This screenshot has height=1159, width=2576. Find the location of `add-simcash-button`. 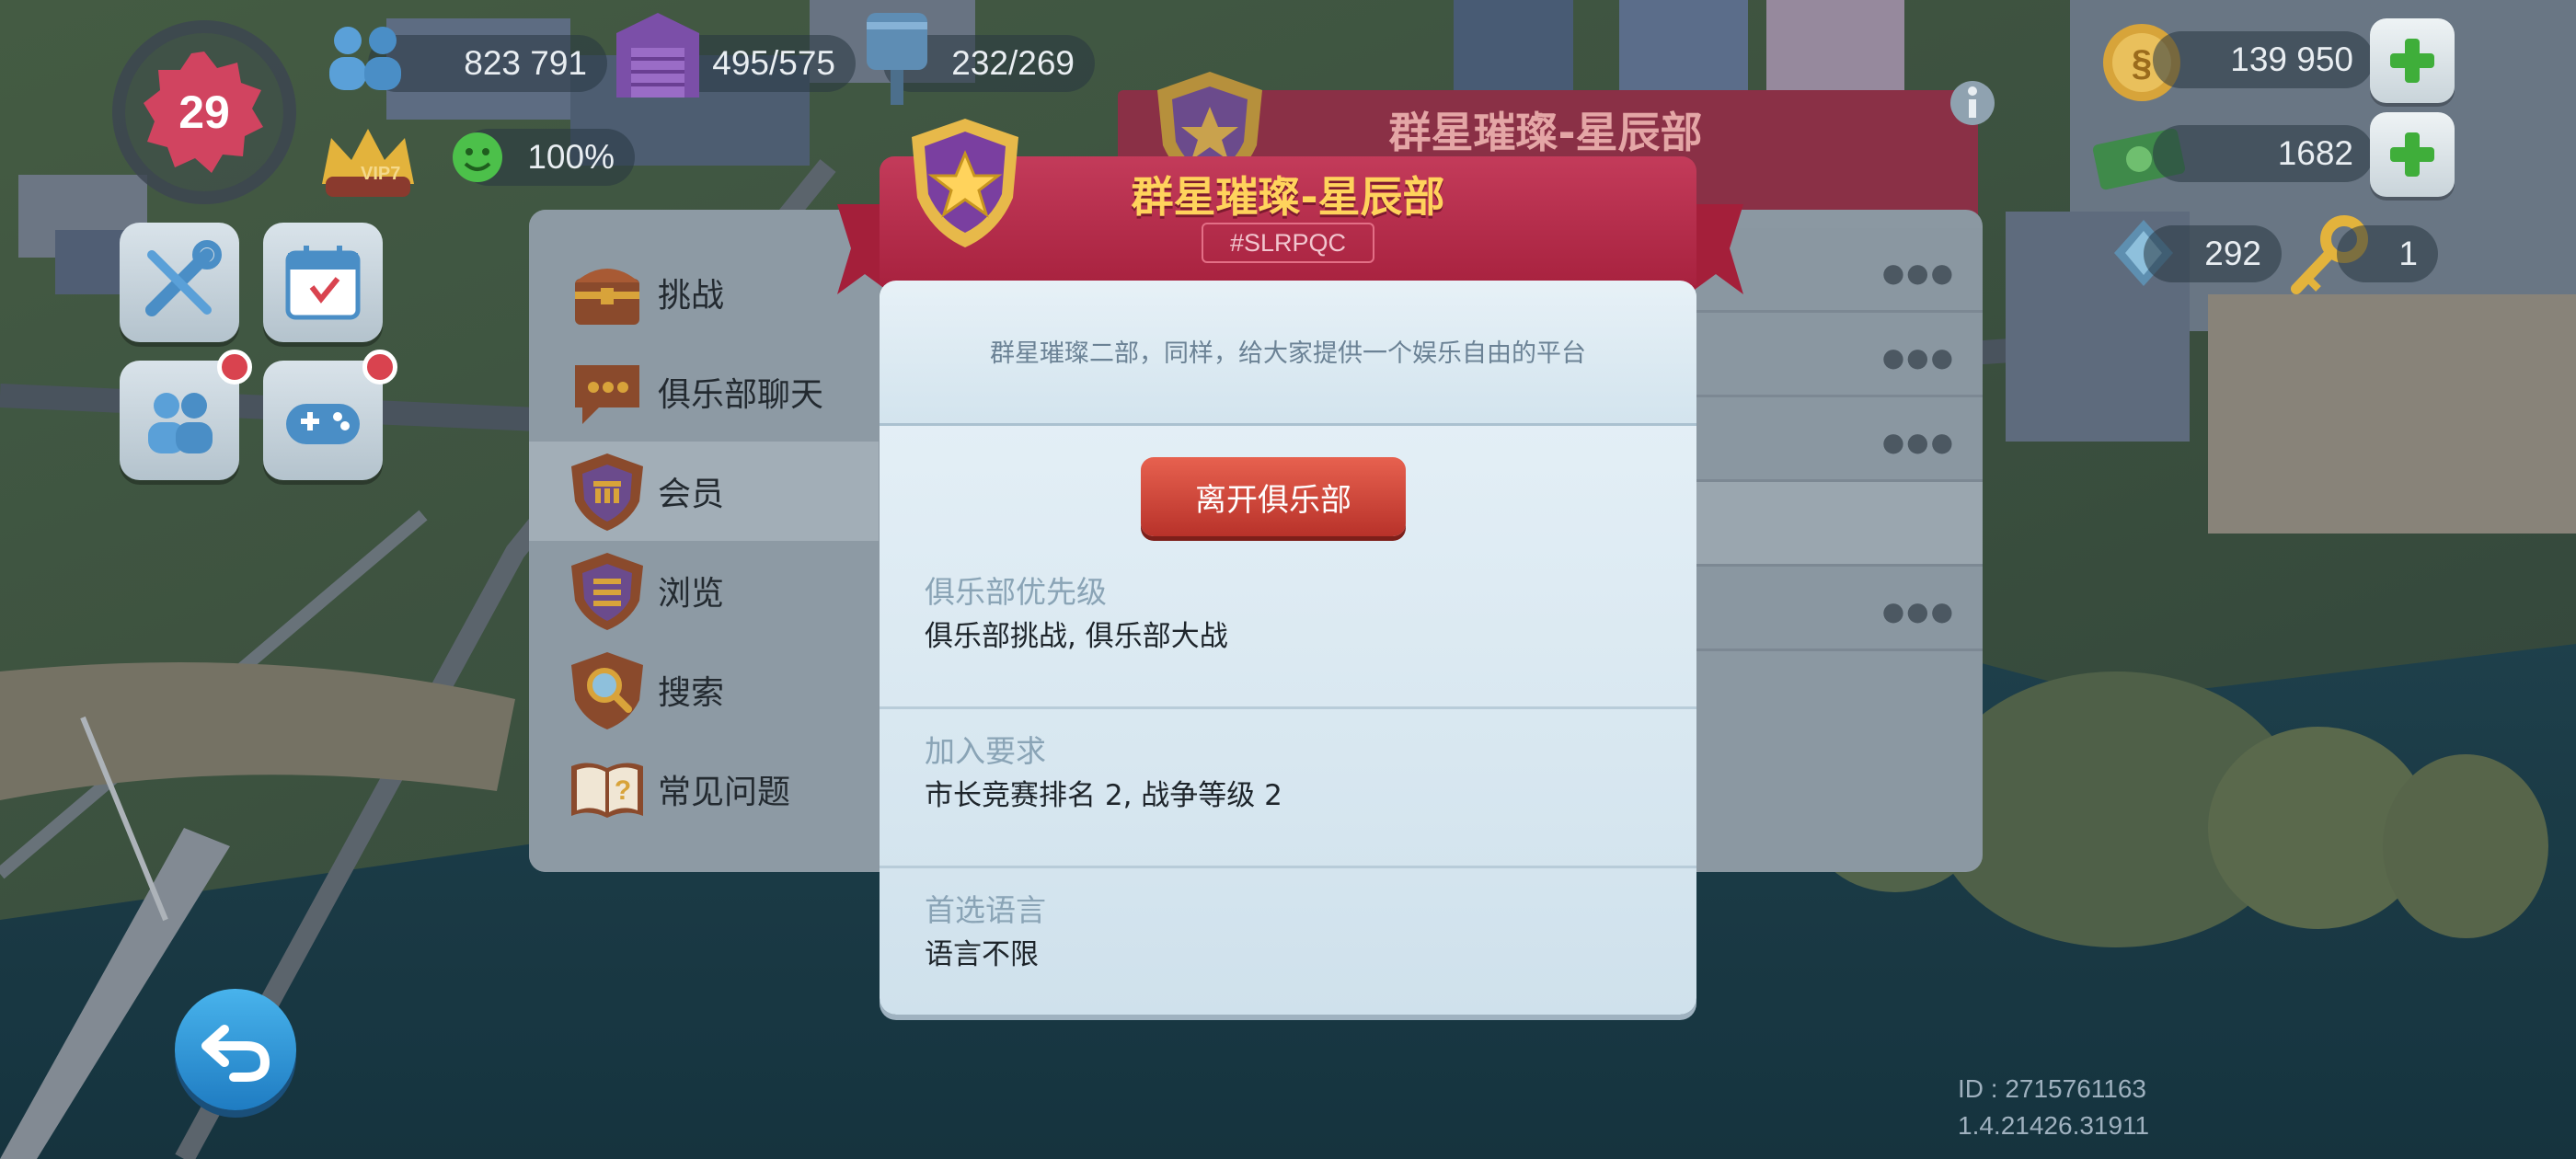

add-simcash-button is located at coordinates (2412, 154).